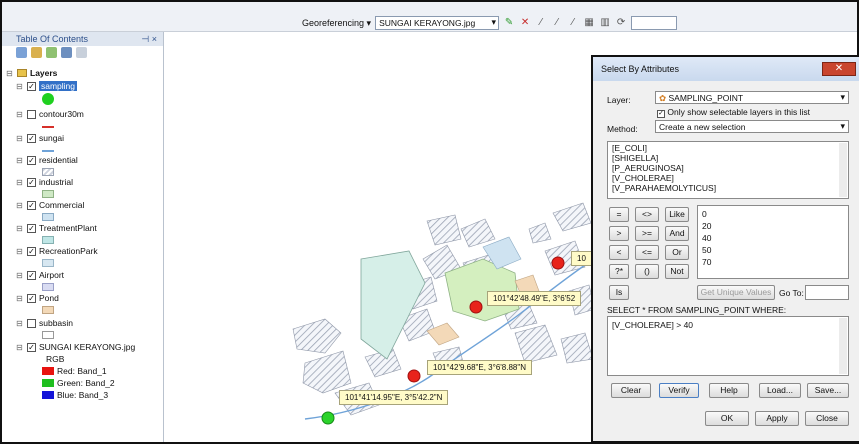 Image resolution: width=859 pixels, height=445 pixels. What do you see at coordinates (31, 298) in the screenshot?
I see `layer-pond-checkbox: ✓` at bounding box center [31, 298].